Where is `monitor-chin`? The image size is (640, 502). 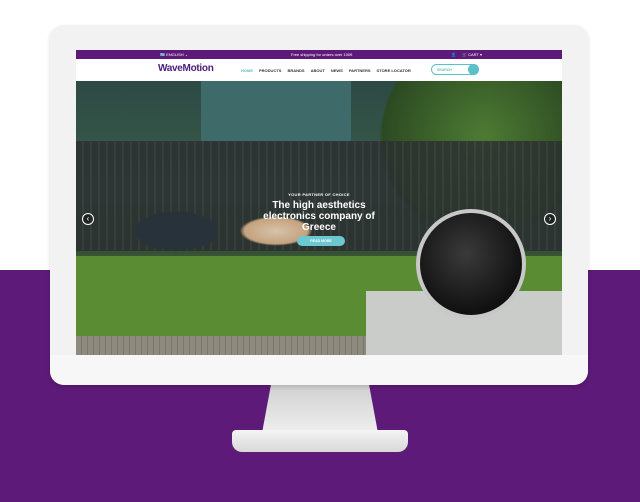 monitor-chin is located at coordinates (319, 370).